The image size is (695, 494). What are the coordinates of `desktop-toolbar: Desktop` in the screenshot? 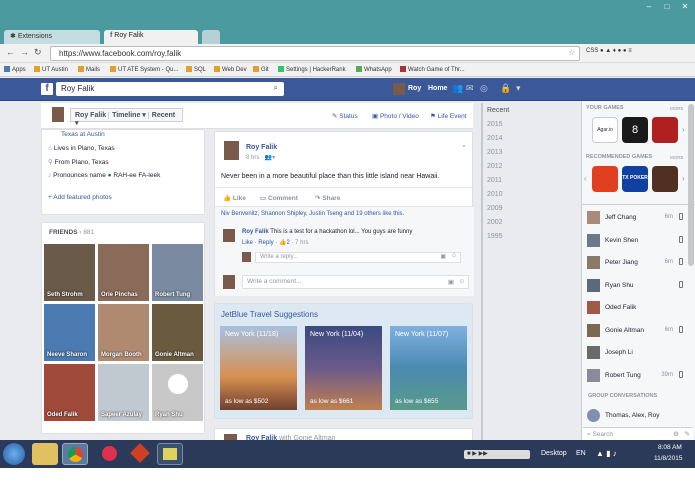 It's located at (554, 453).